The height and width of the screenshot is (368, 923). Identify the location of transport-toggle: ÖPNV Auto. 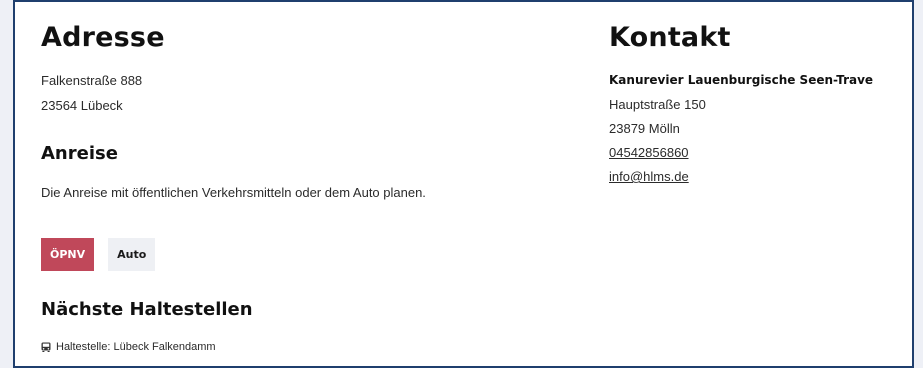
(98, 254).